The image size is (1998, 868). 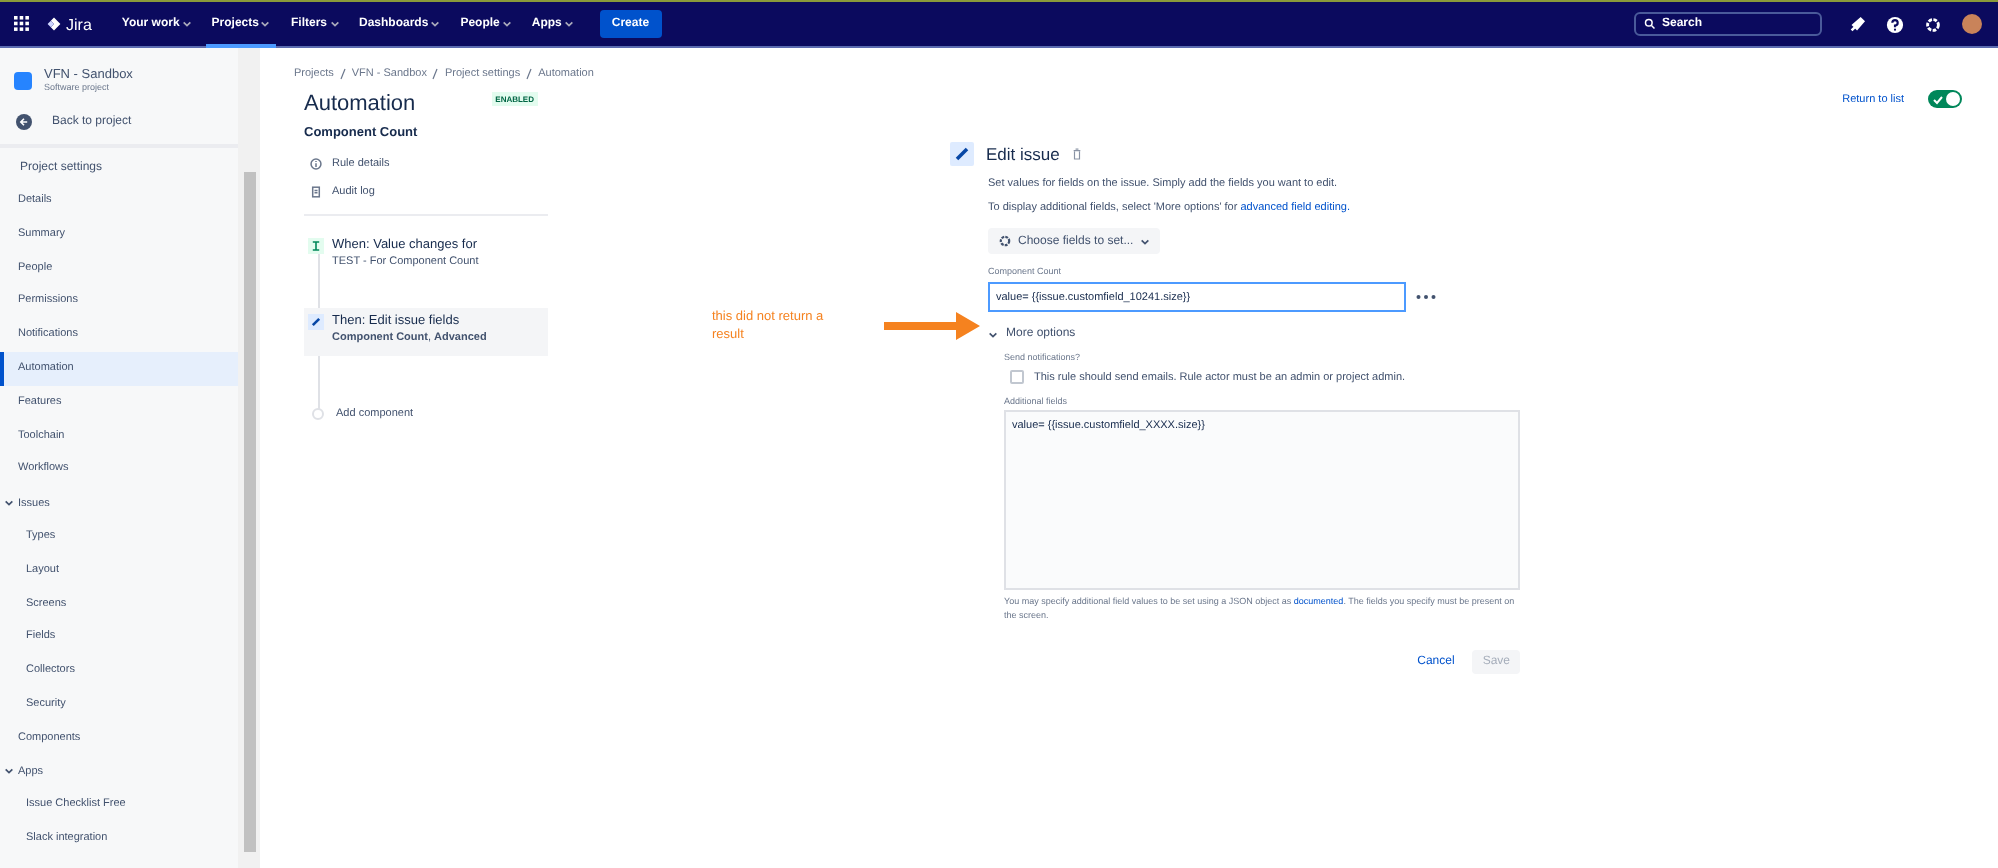 What do you see at coordinates (1933, 24) in the screenshot?
I see `settings-icon` at bounding box center [1933, 24].